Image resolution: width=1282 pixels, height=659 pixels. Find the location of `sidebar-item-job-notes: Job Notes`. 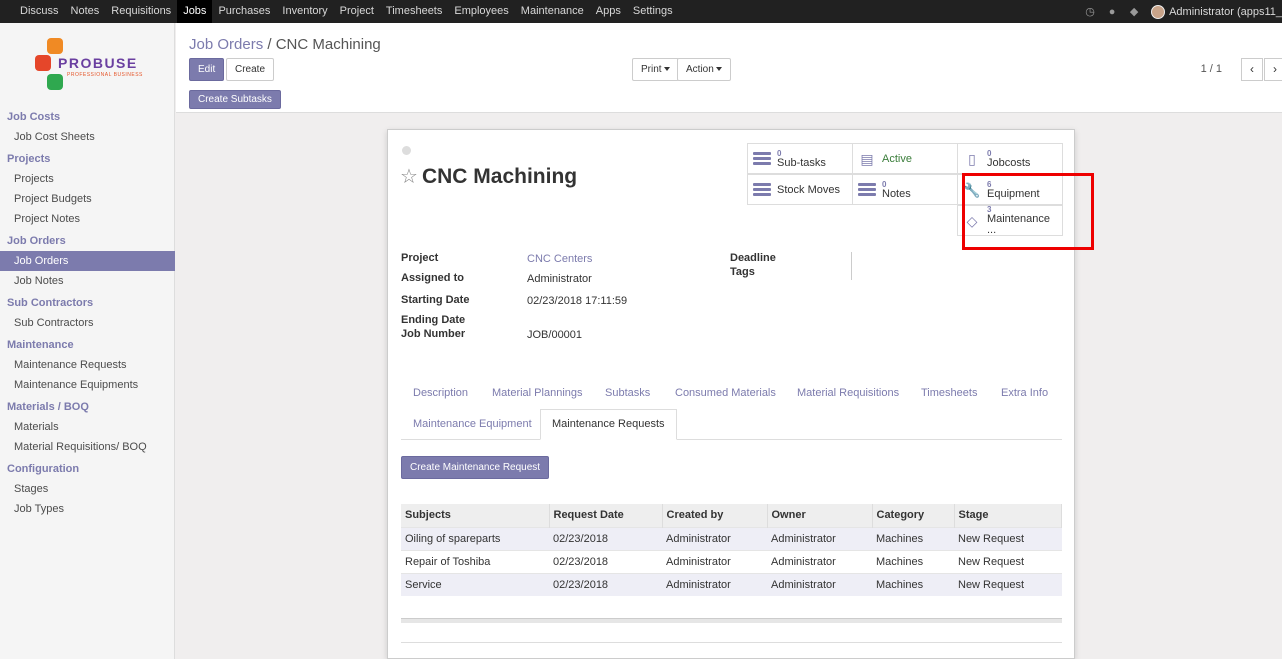

sidebar-item-job-notes: Job Notes is located at coordinates (87, 281).